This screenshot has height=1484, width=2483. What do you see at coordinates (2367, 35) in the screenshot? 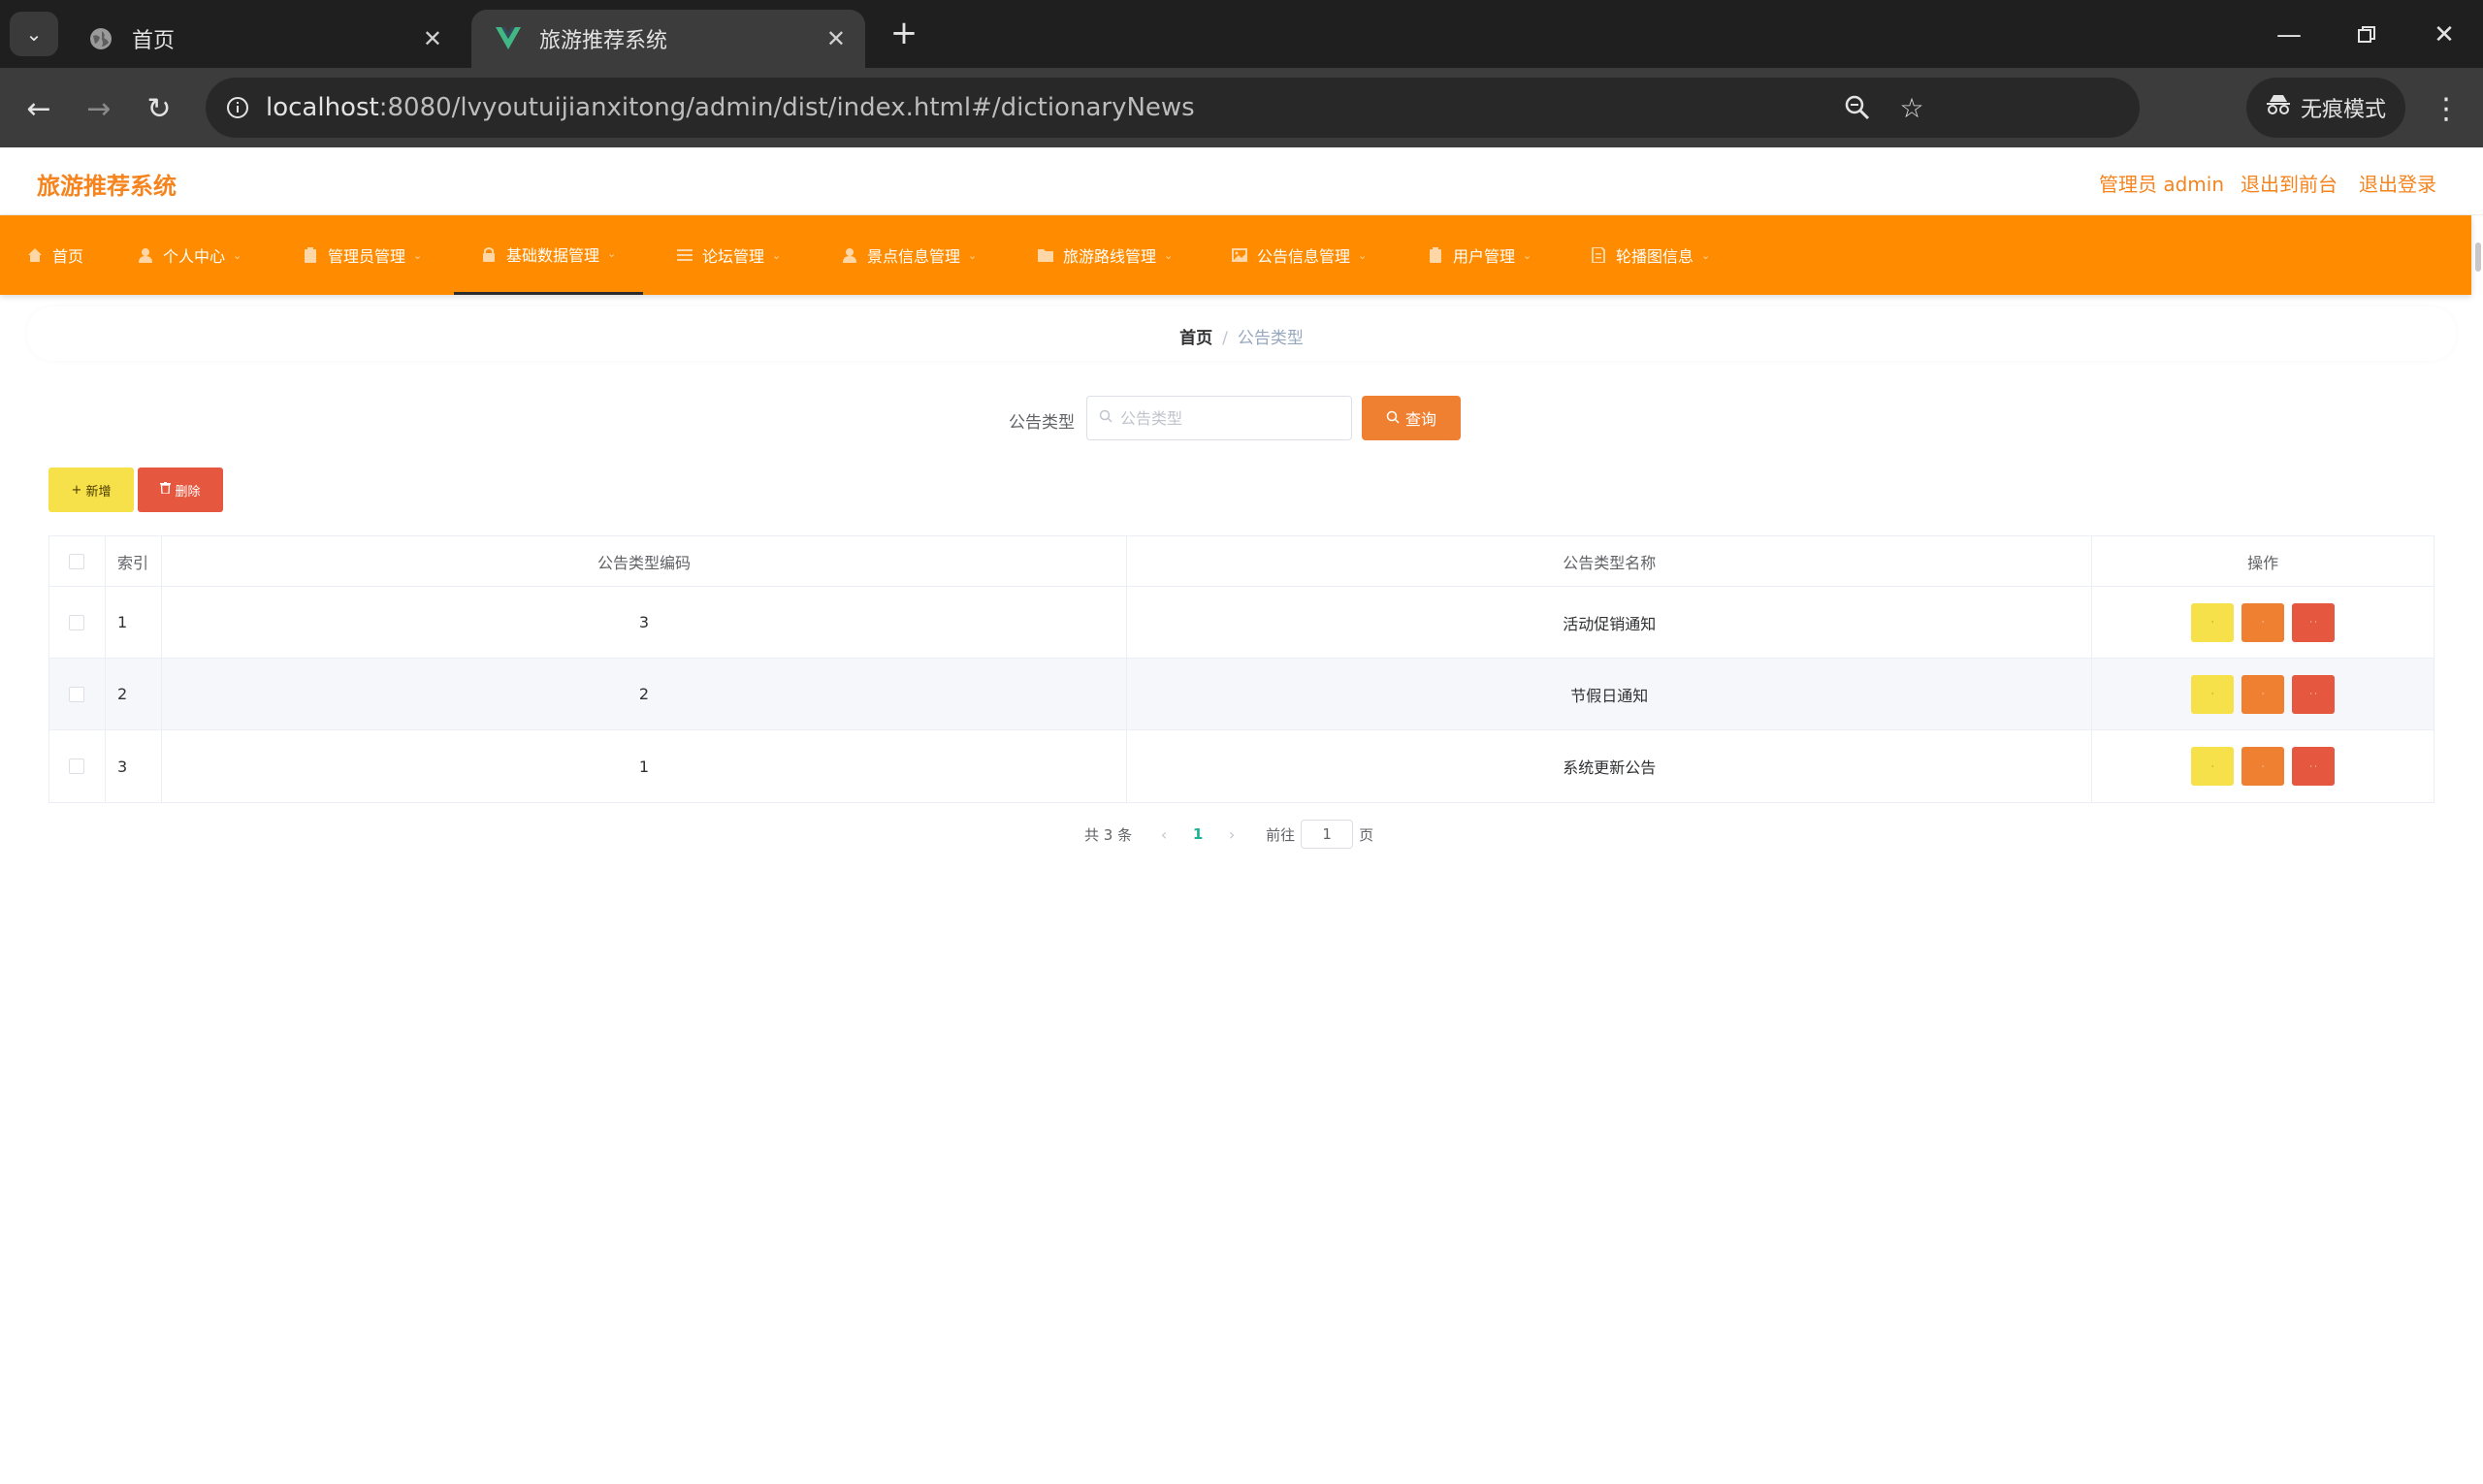
I see `restore-icon` at bounding box center [2367, 35].